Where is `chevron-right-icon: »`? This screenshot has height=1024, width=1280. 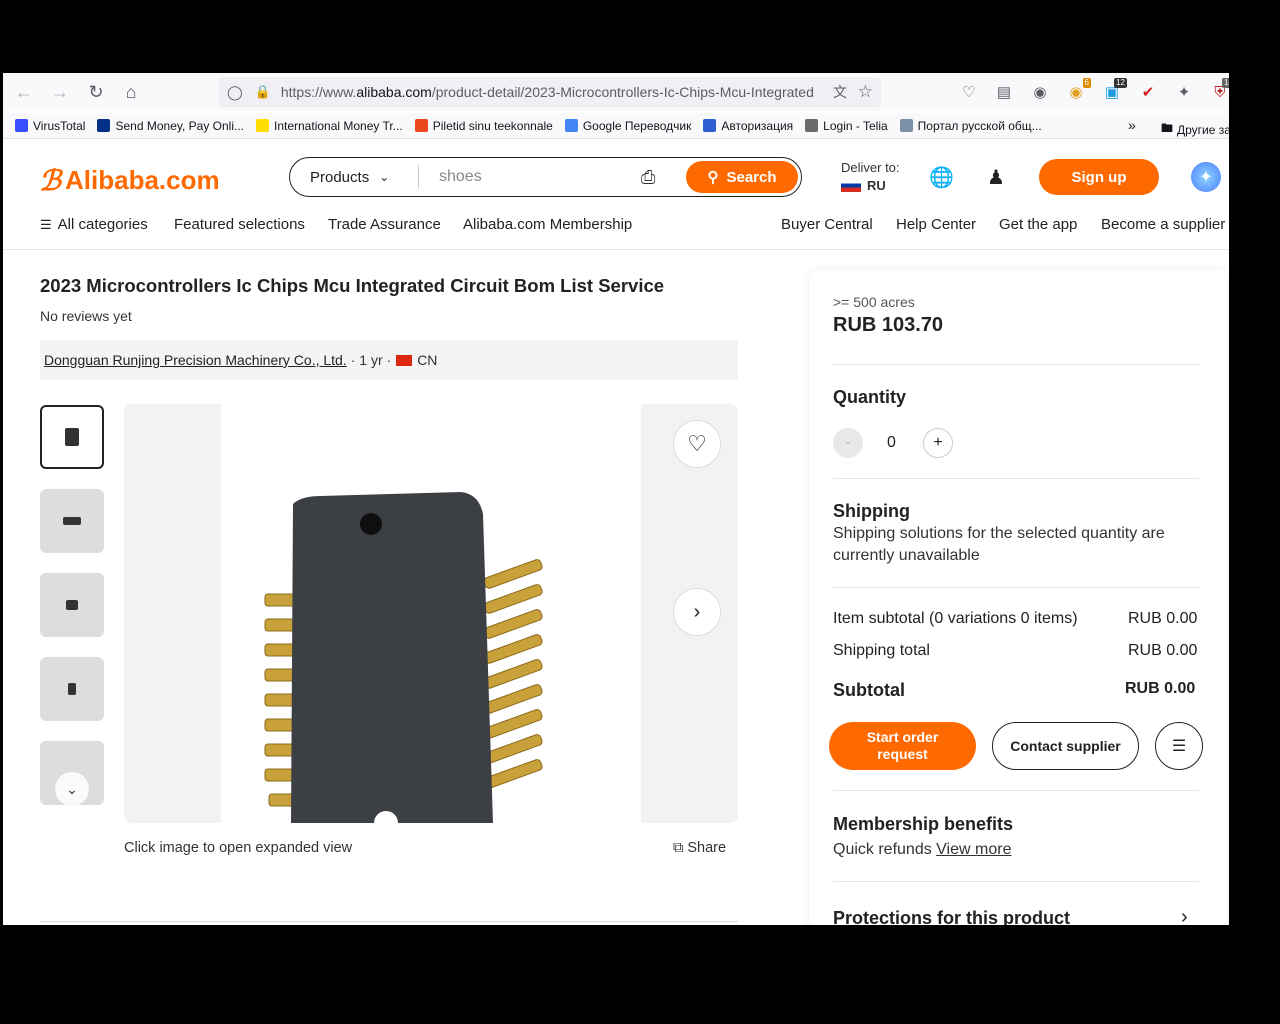
chevron-right-icon: » is located at coordinates (1132, 125).